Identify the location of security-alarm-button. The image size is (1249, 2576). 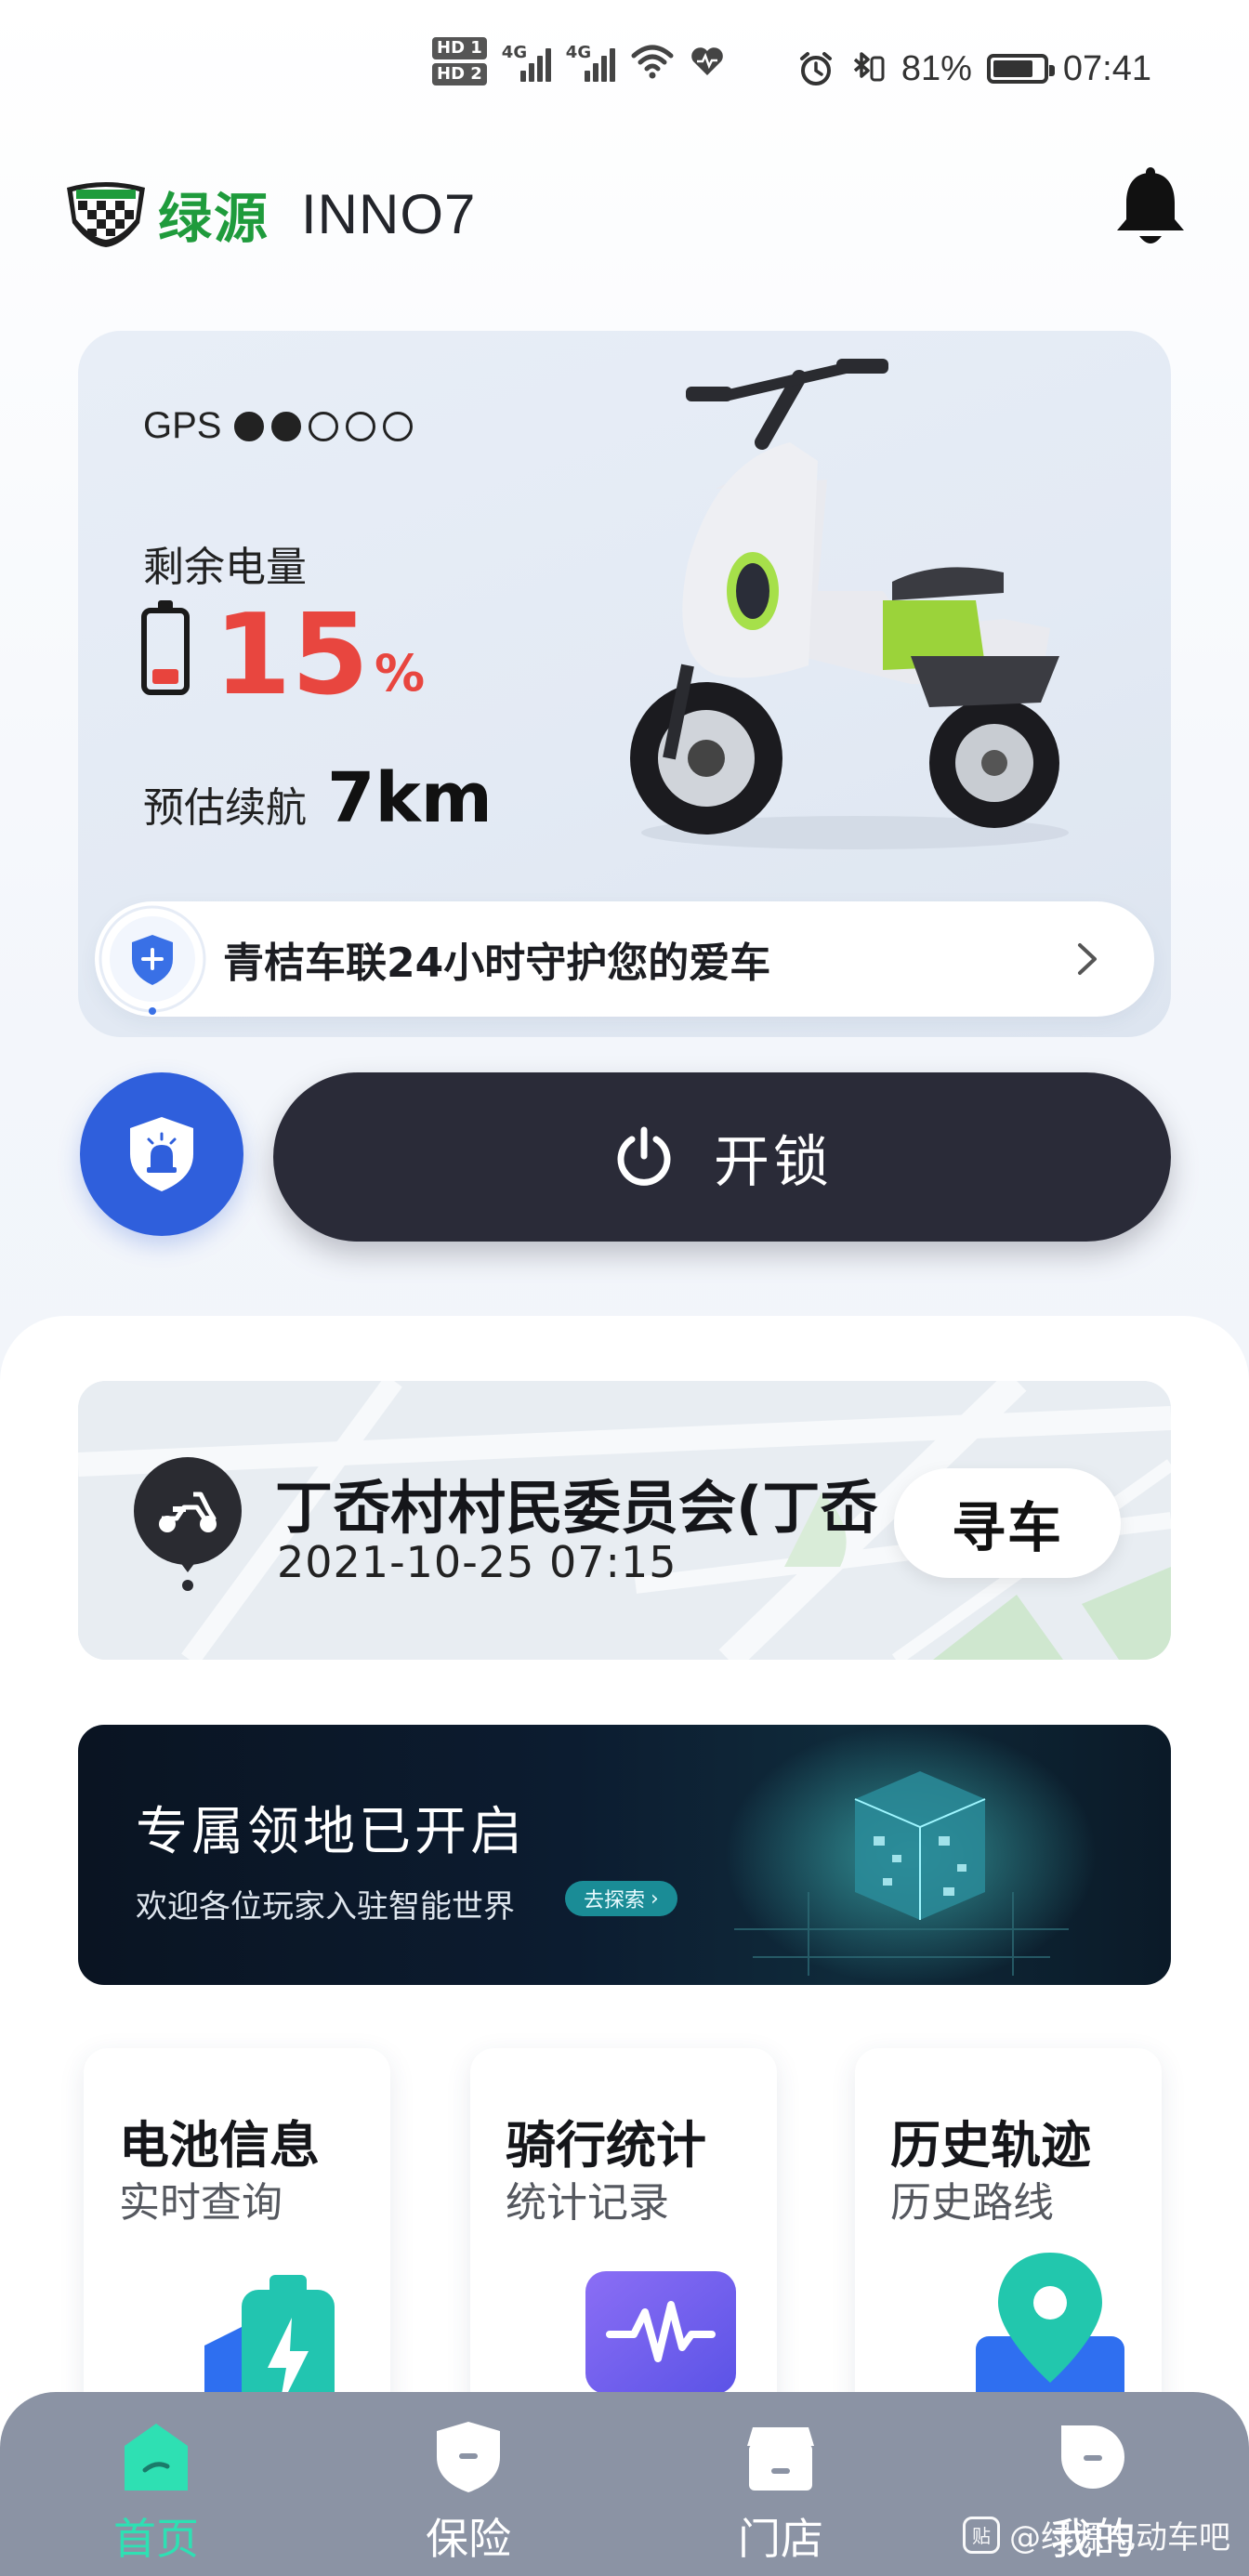
(161, 1154).